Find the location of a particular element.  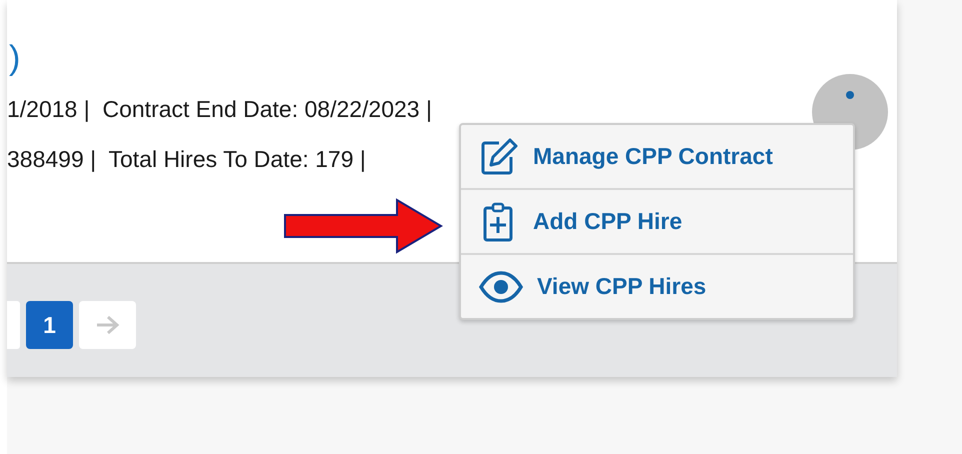

menu-item: Add CPP Hire is located at coordinates (657, 220).